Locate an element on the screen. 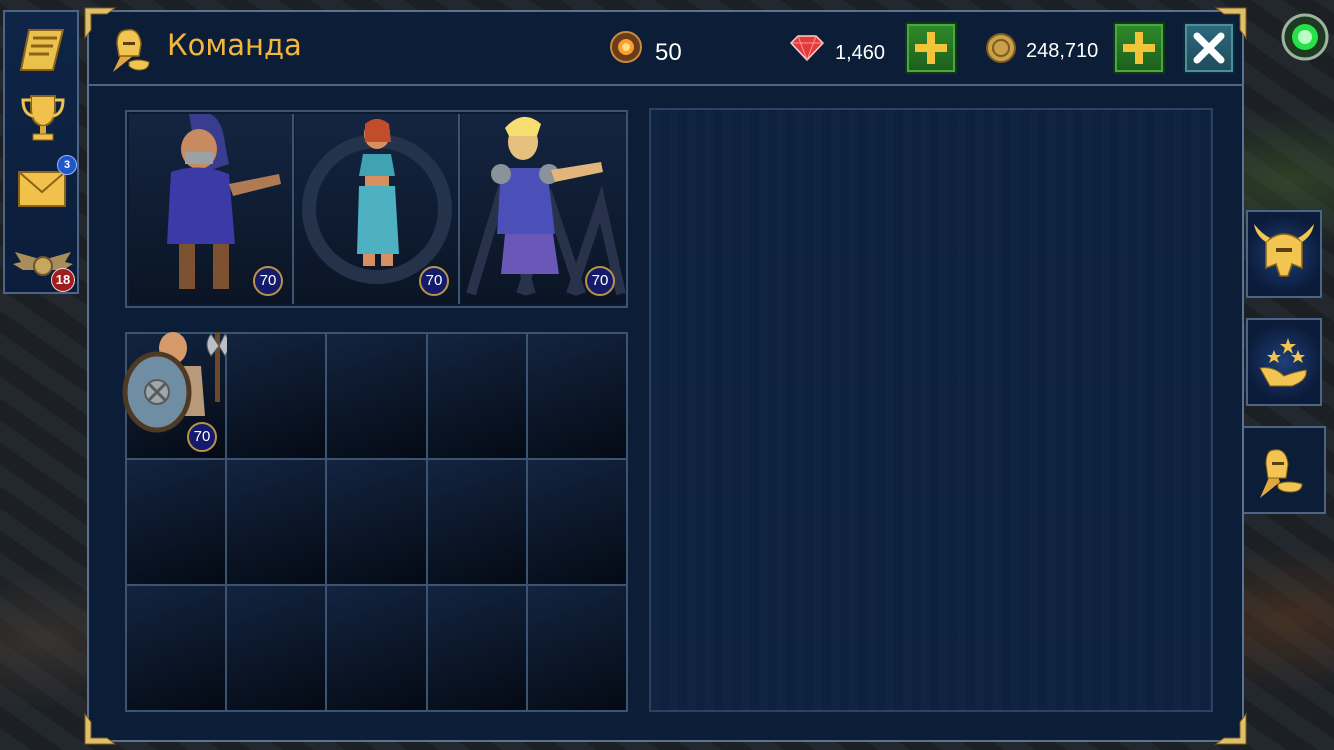  tab-team is located at coordinates (1285, 470).